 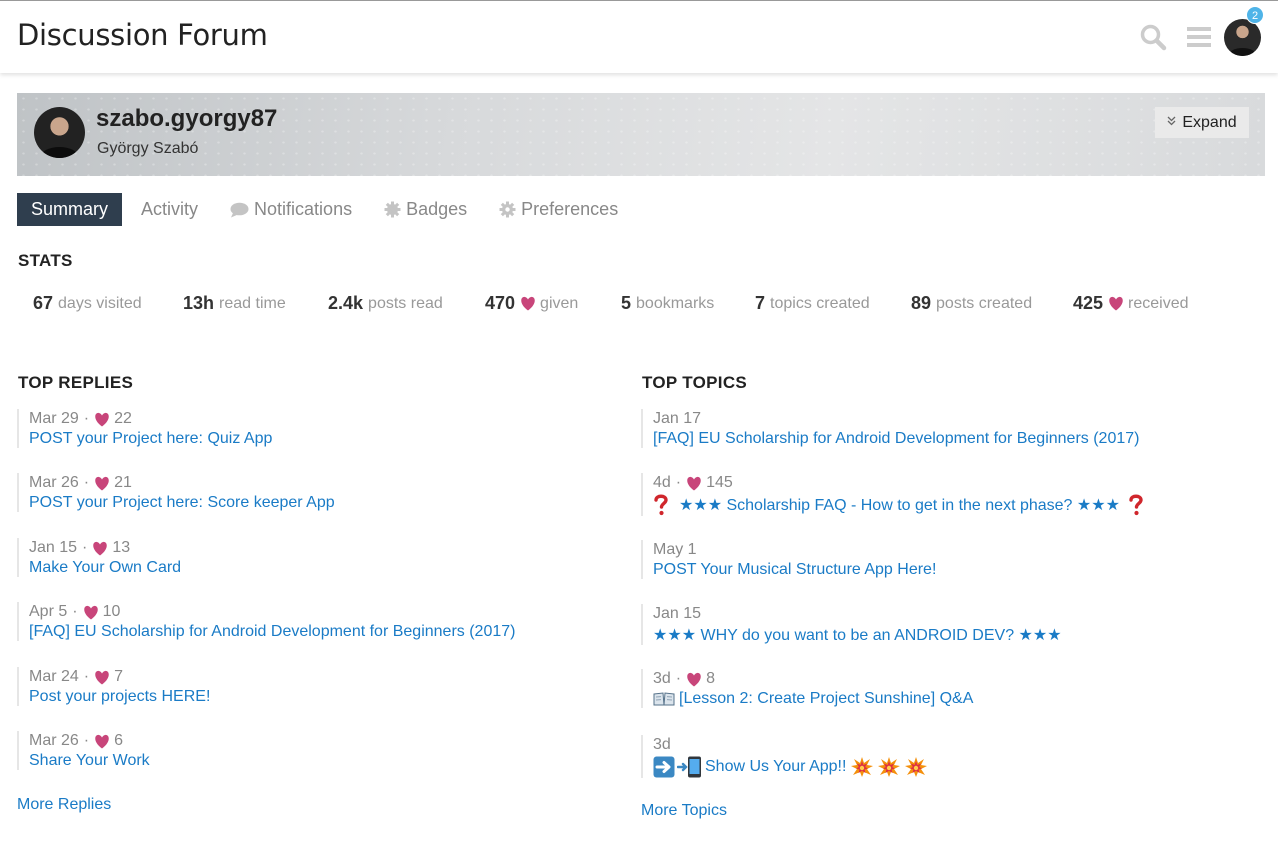 I want to click on open-book-icon, so click(x=664, y=699).